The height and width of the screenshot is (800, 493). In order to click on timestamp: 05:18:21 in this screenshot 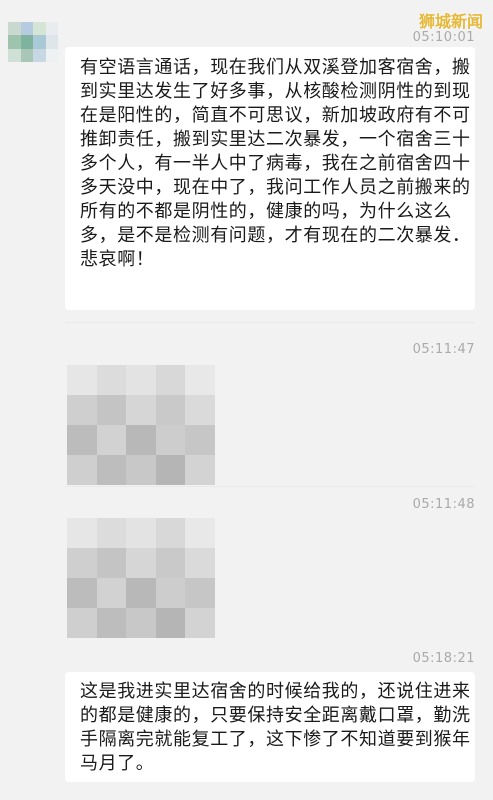, I will do `click(443, 658)`.